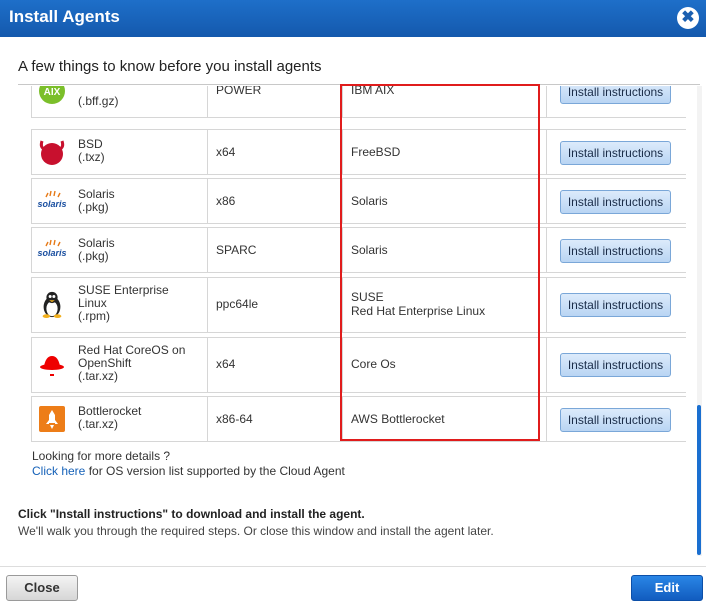 This screenshot has width=706, height=610. I want to click on bottlerocket-logo-icon, so click(52, 419).